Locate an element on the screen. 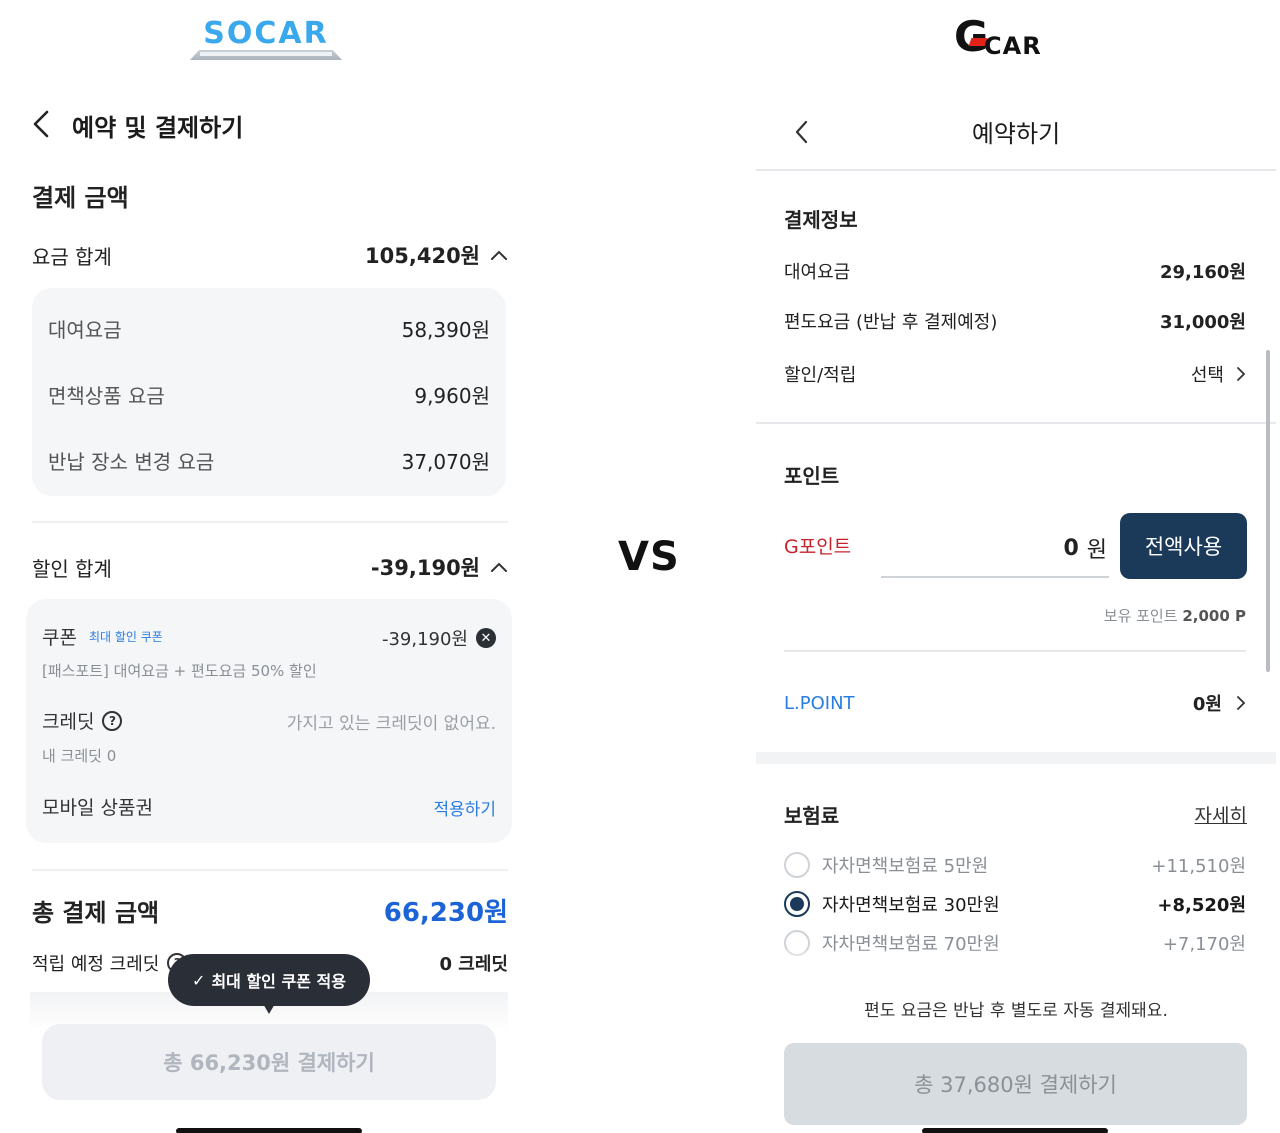 Image resolution: width=1280 pixels, height=1133 pixels. coupon-amount-wrap: -39,190원 ✕ is located at coordinates (439, 638).